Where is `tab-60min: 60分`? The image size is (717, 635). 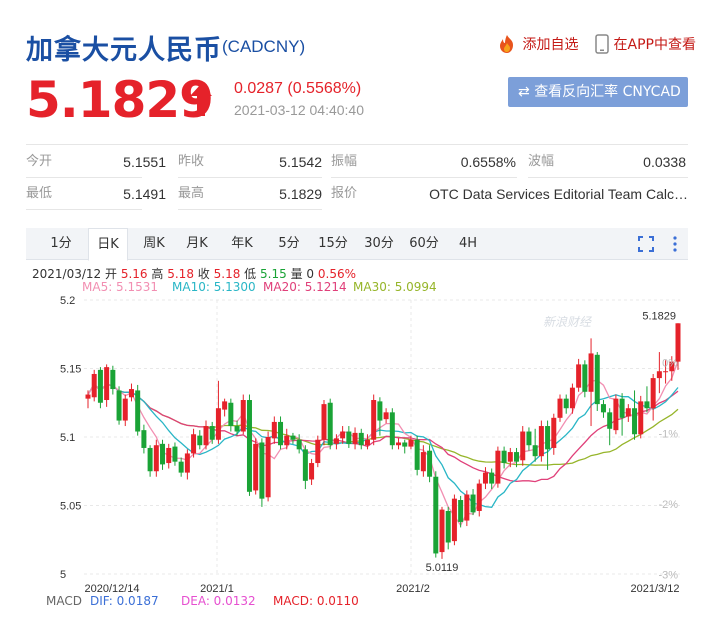 tab-60min: 60分 is located at coordinates (424, 244).